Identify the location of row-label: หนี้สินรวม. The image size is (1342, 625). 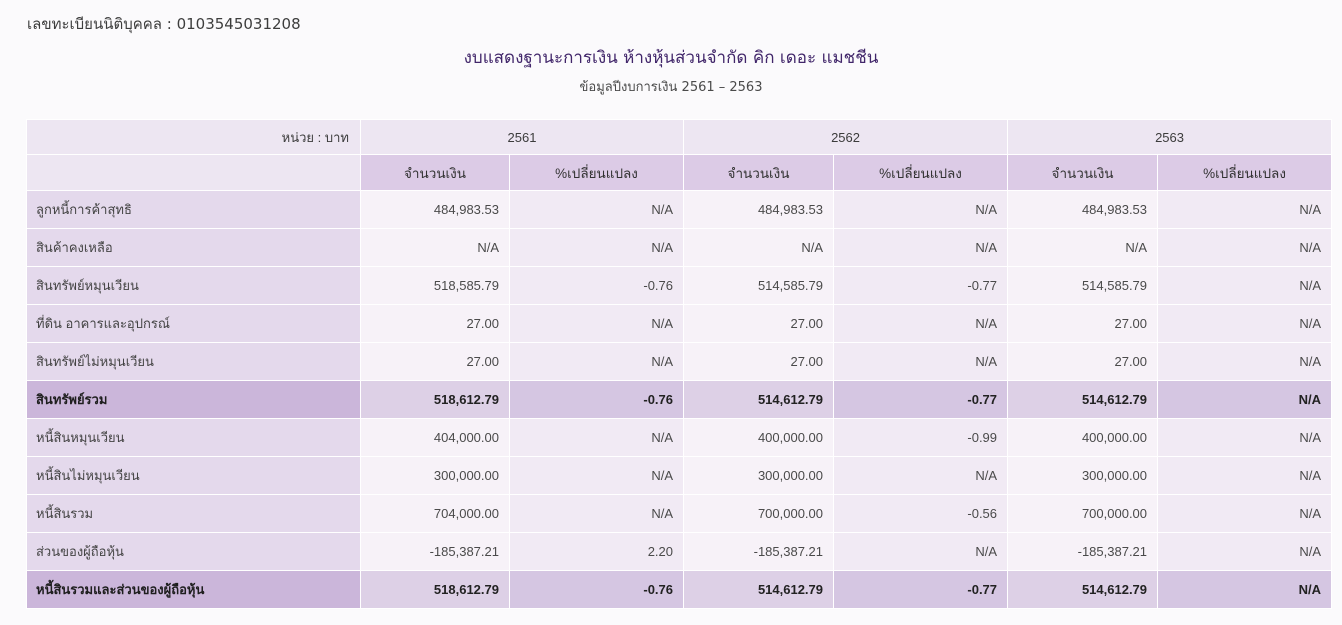
(193, 513).